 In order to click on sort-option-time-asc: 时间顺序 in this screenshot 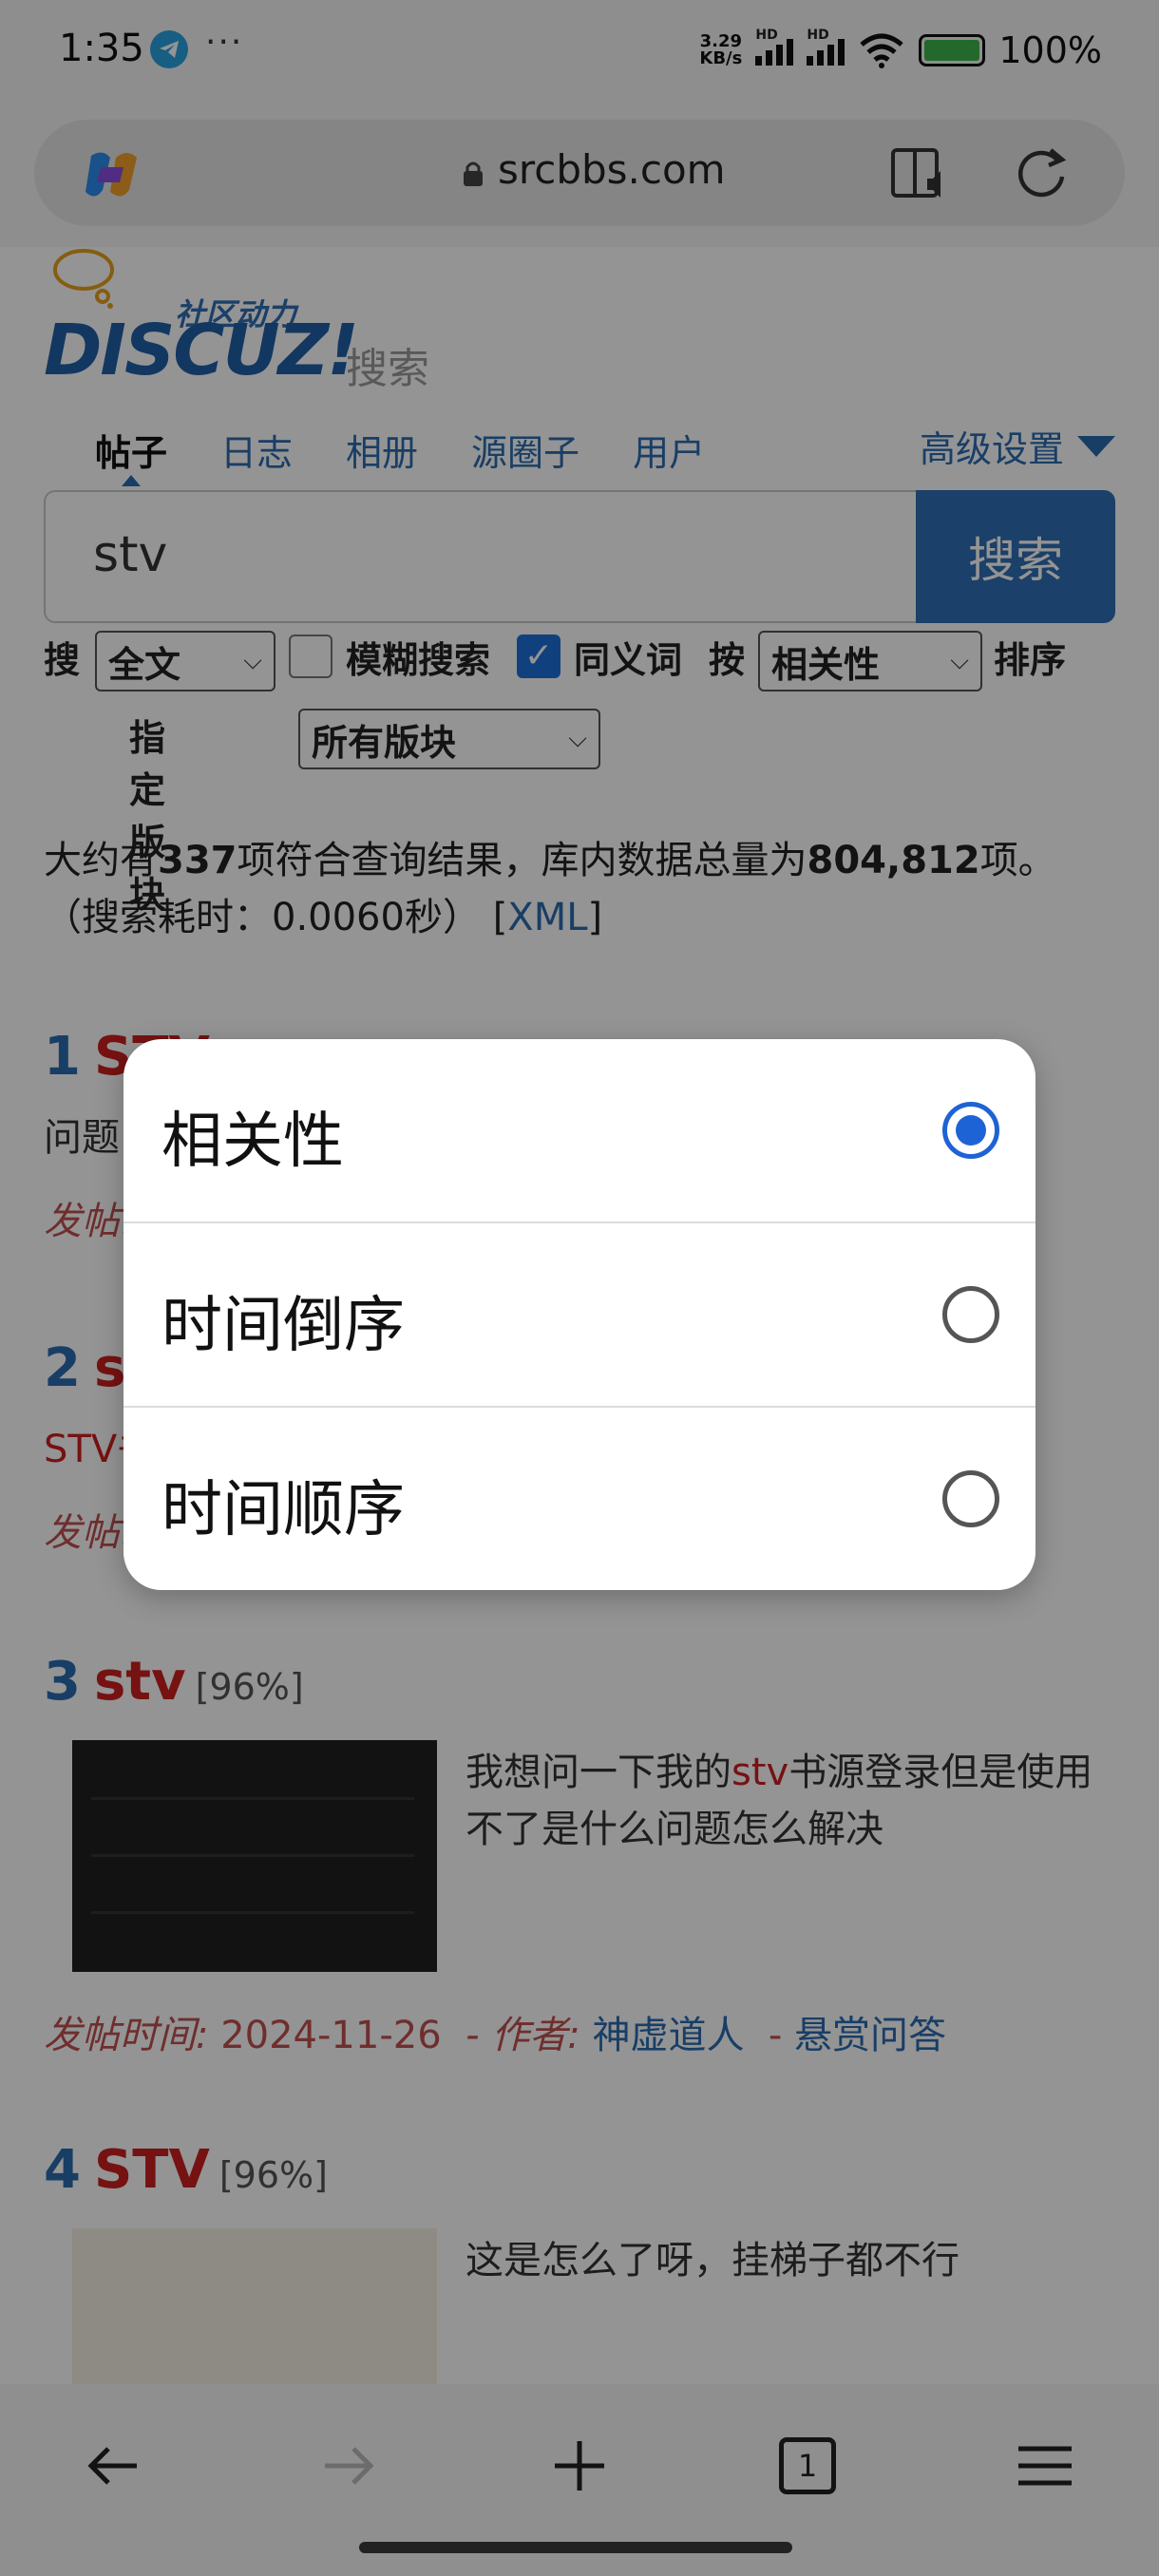, I will do `click(580, 1499)`.